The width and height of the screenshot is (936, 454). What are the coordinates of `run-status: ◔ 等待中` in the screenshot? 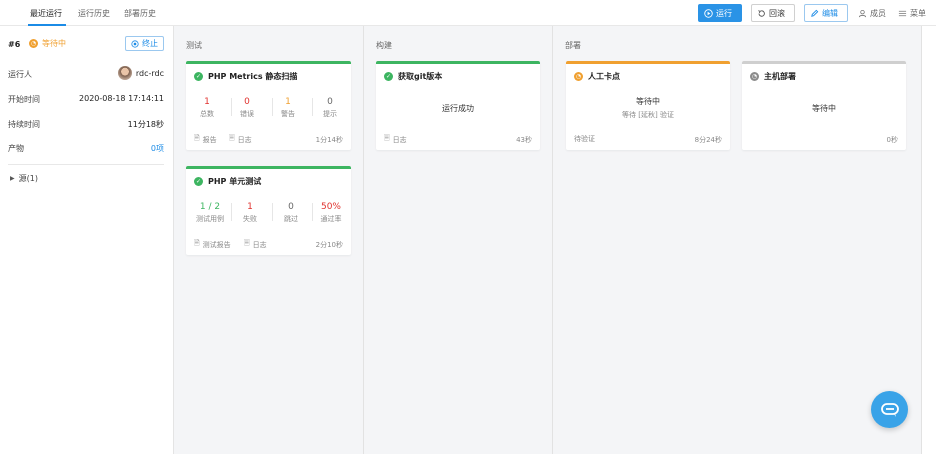 It's located at (47, 43).